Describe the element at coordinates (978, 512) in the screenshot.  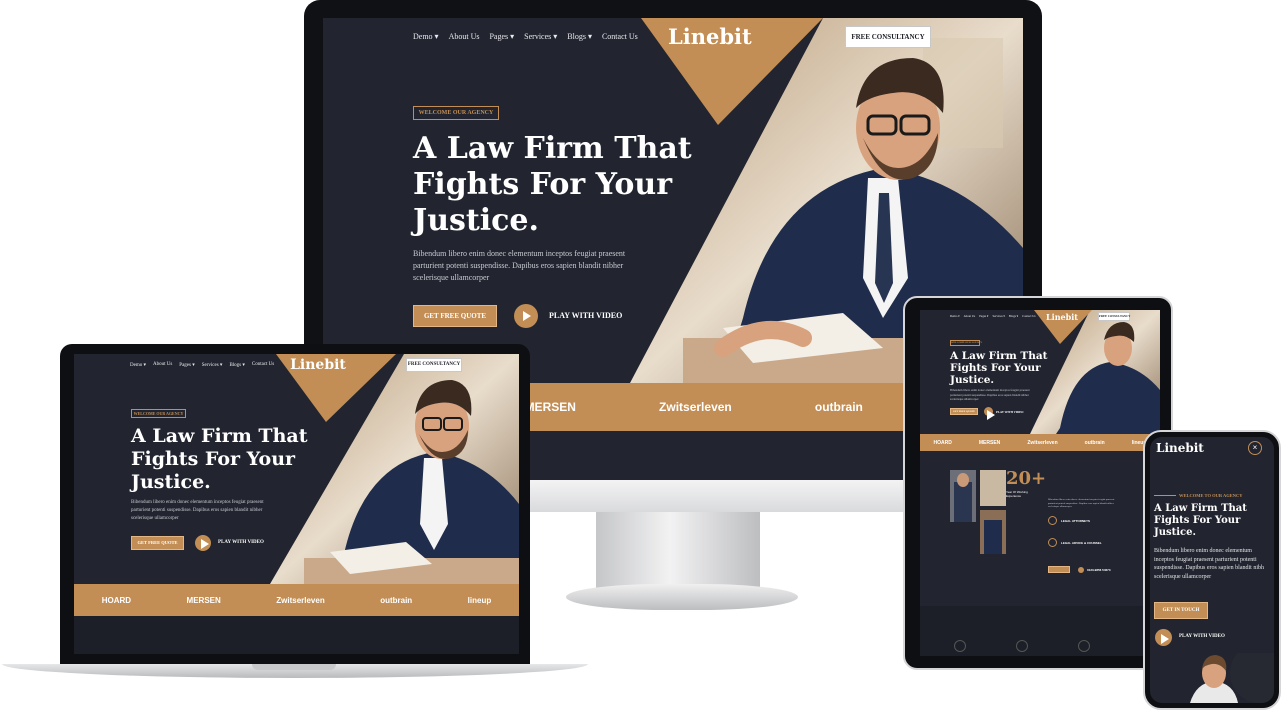
I see `about-photos` at that location.